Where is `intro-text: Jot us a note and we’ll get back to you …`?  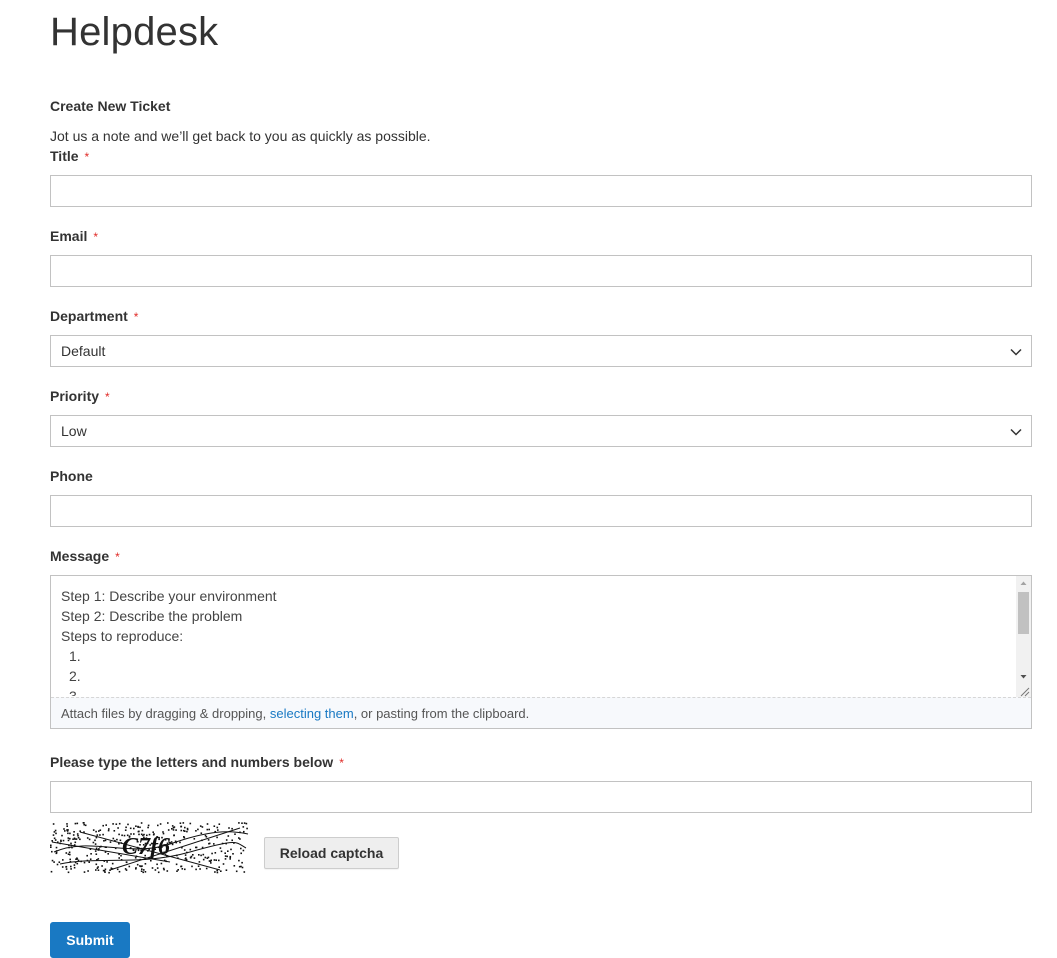 intro-text: Jot us a note and we’ll get back to you … is located at coordinates (240, 136).